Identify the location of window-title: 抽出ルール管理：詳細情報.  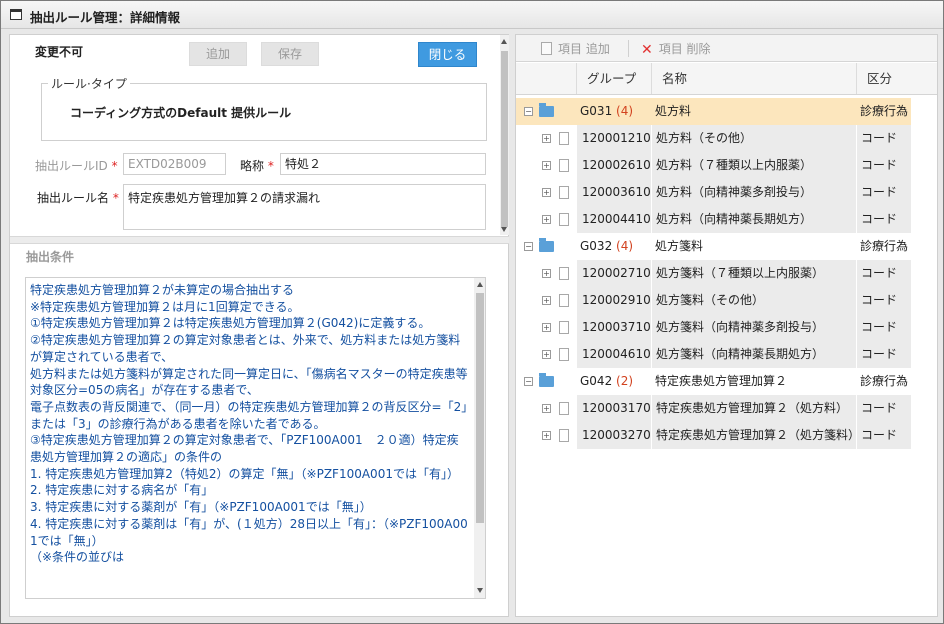
(105, 17).